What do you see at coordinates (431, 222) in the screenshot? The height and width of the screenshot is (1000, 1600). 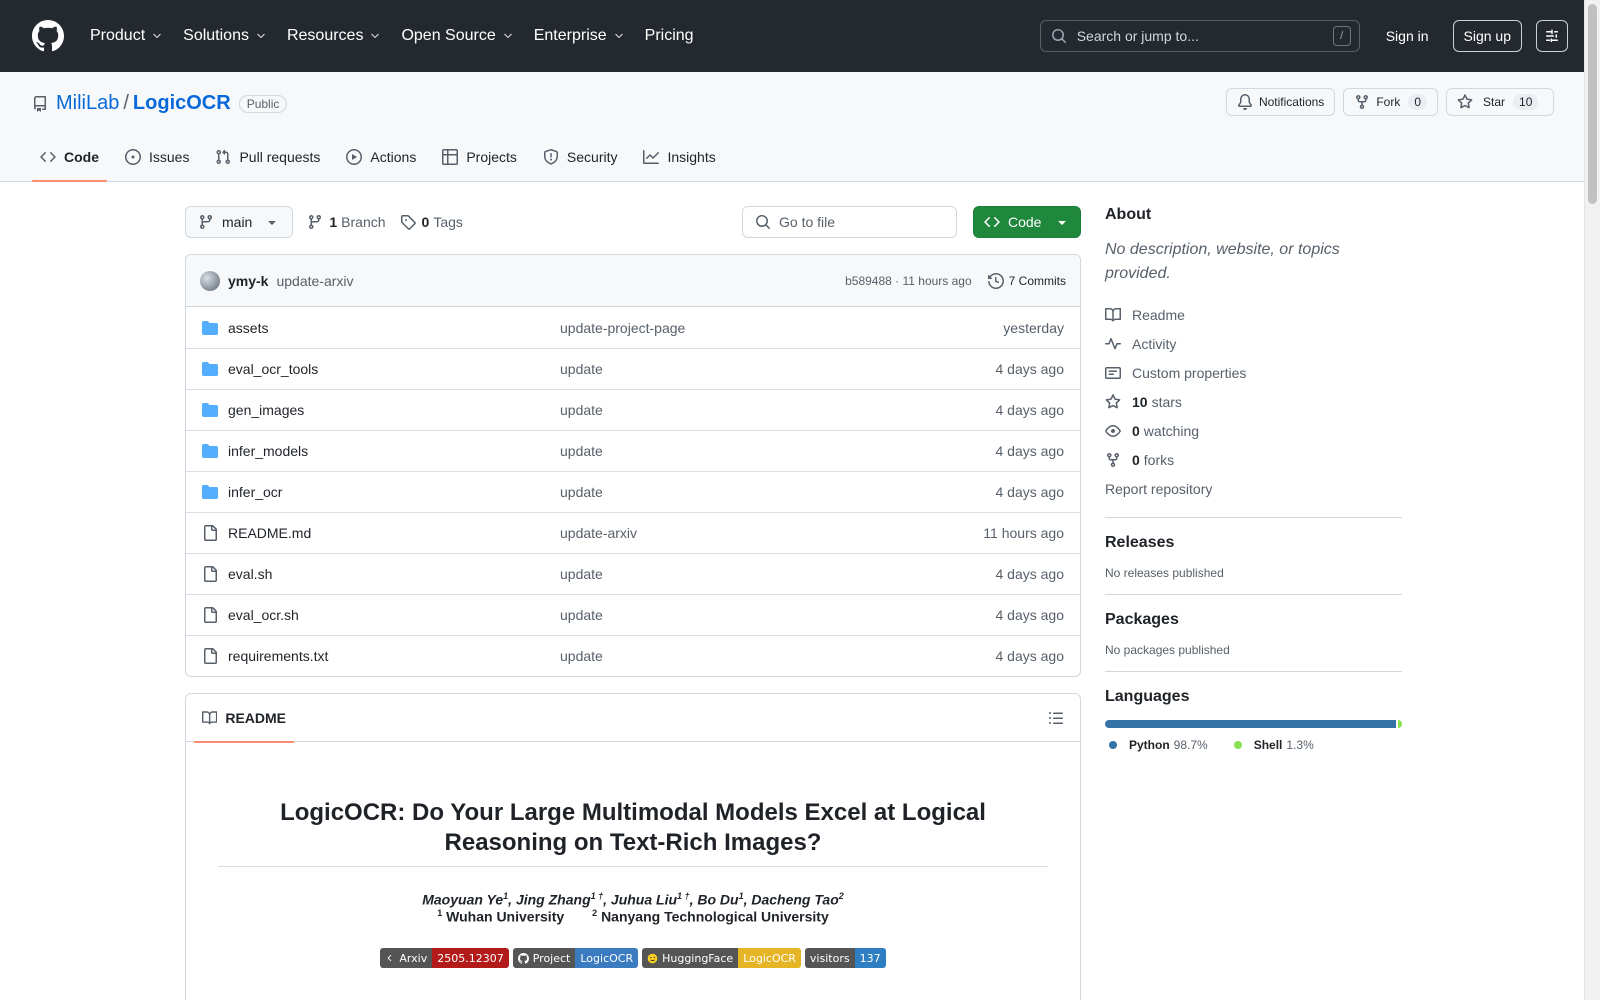 I see `tags-link: 0 Tags` at bounding box center [431, 222].